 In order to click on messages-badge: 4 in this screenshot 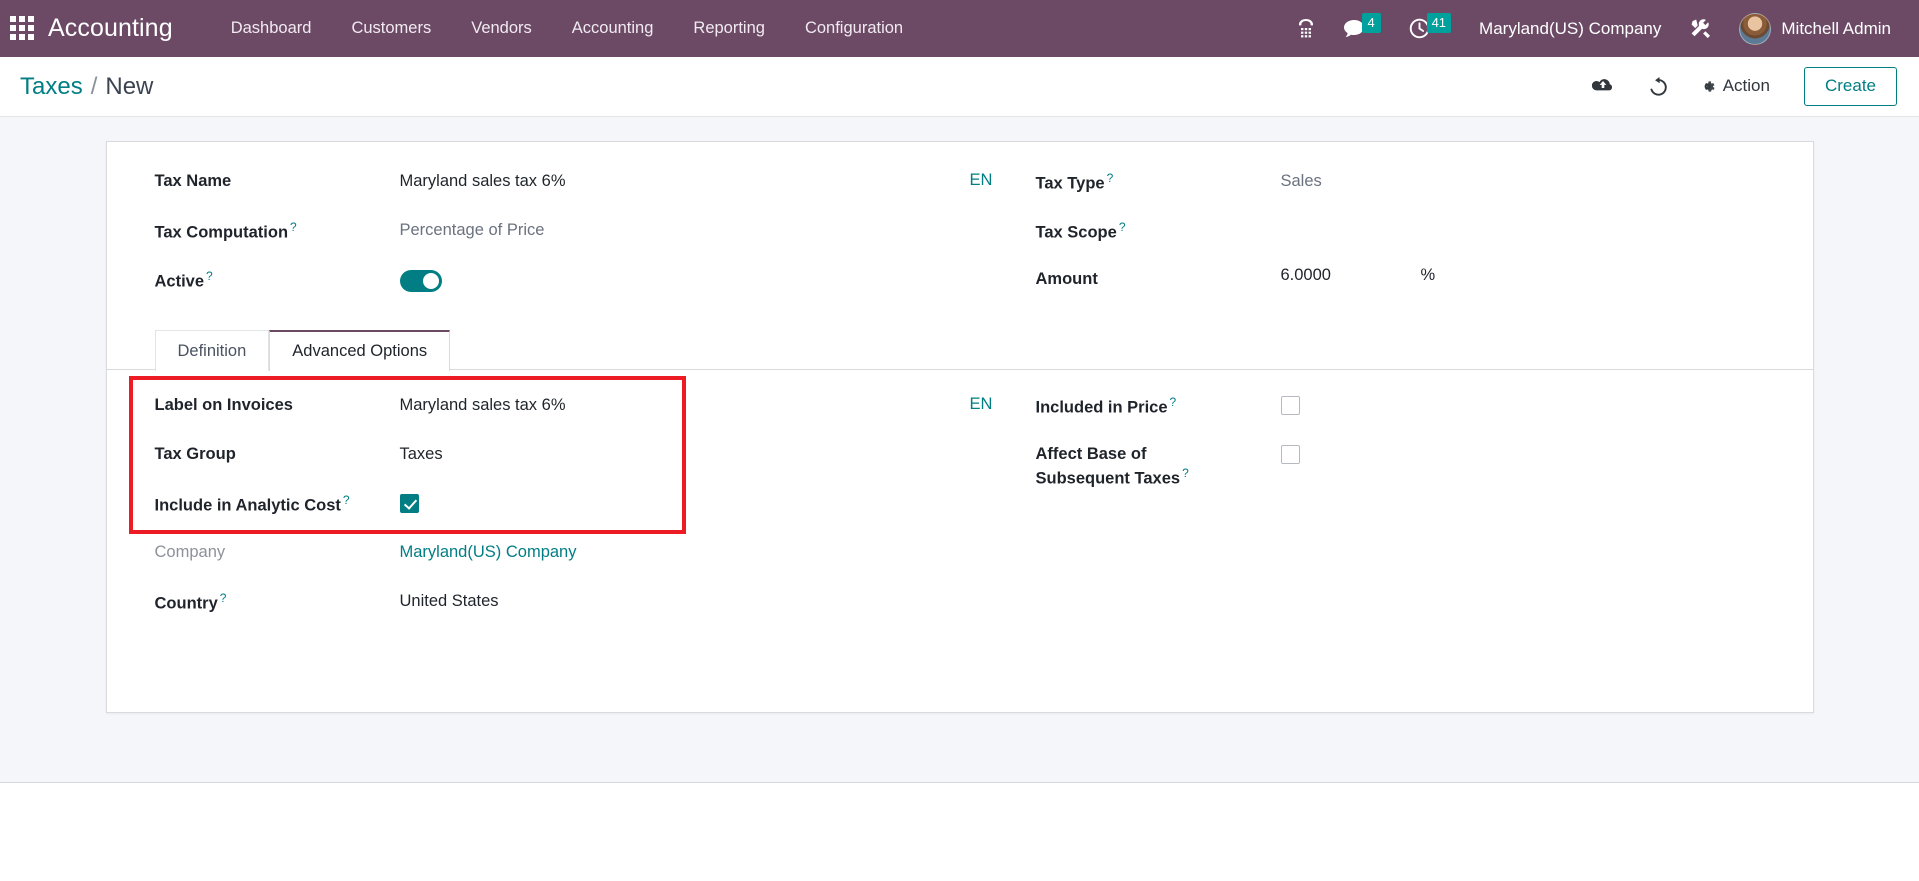, I will do `click(1371, 22)`.